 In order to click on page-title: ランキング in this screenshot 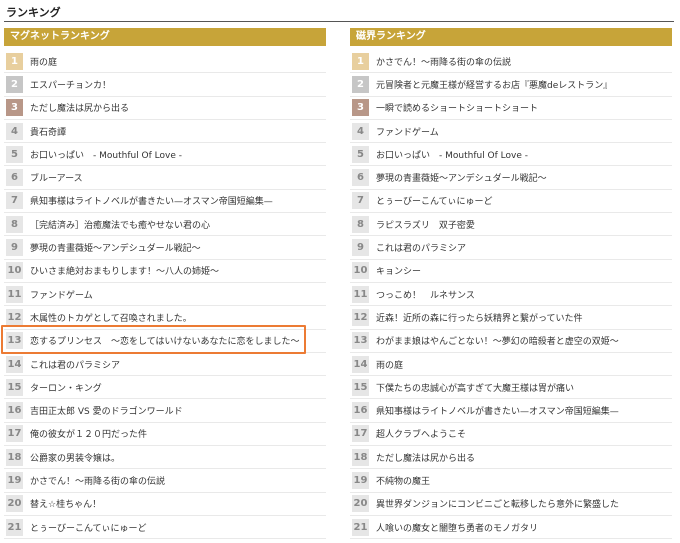, I will do `click(33, 12)`.